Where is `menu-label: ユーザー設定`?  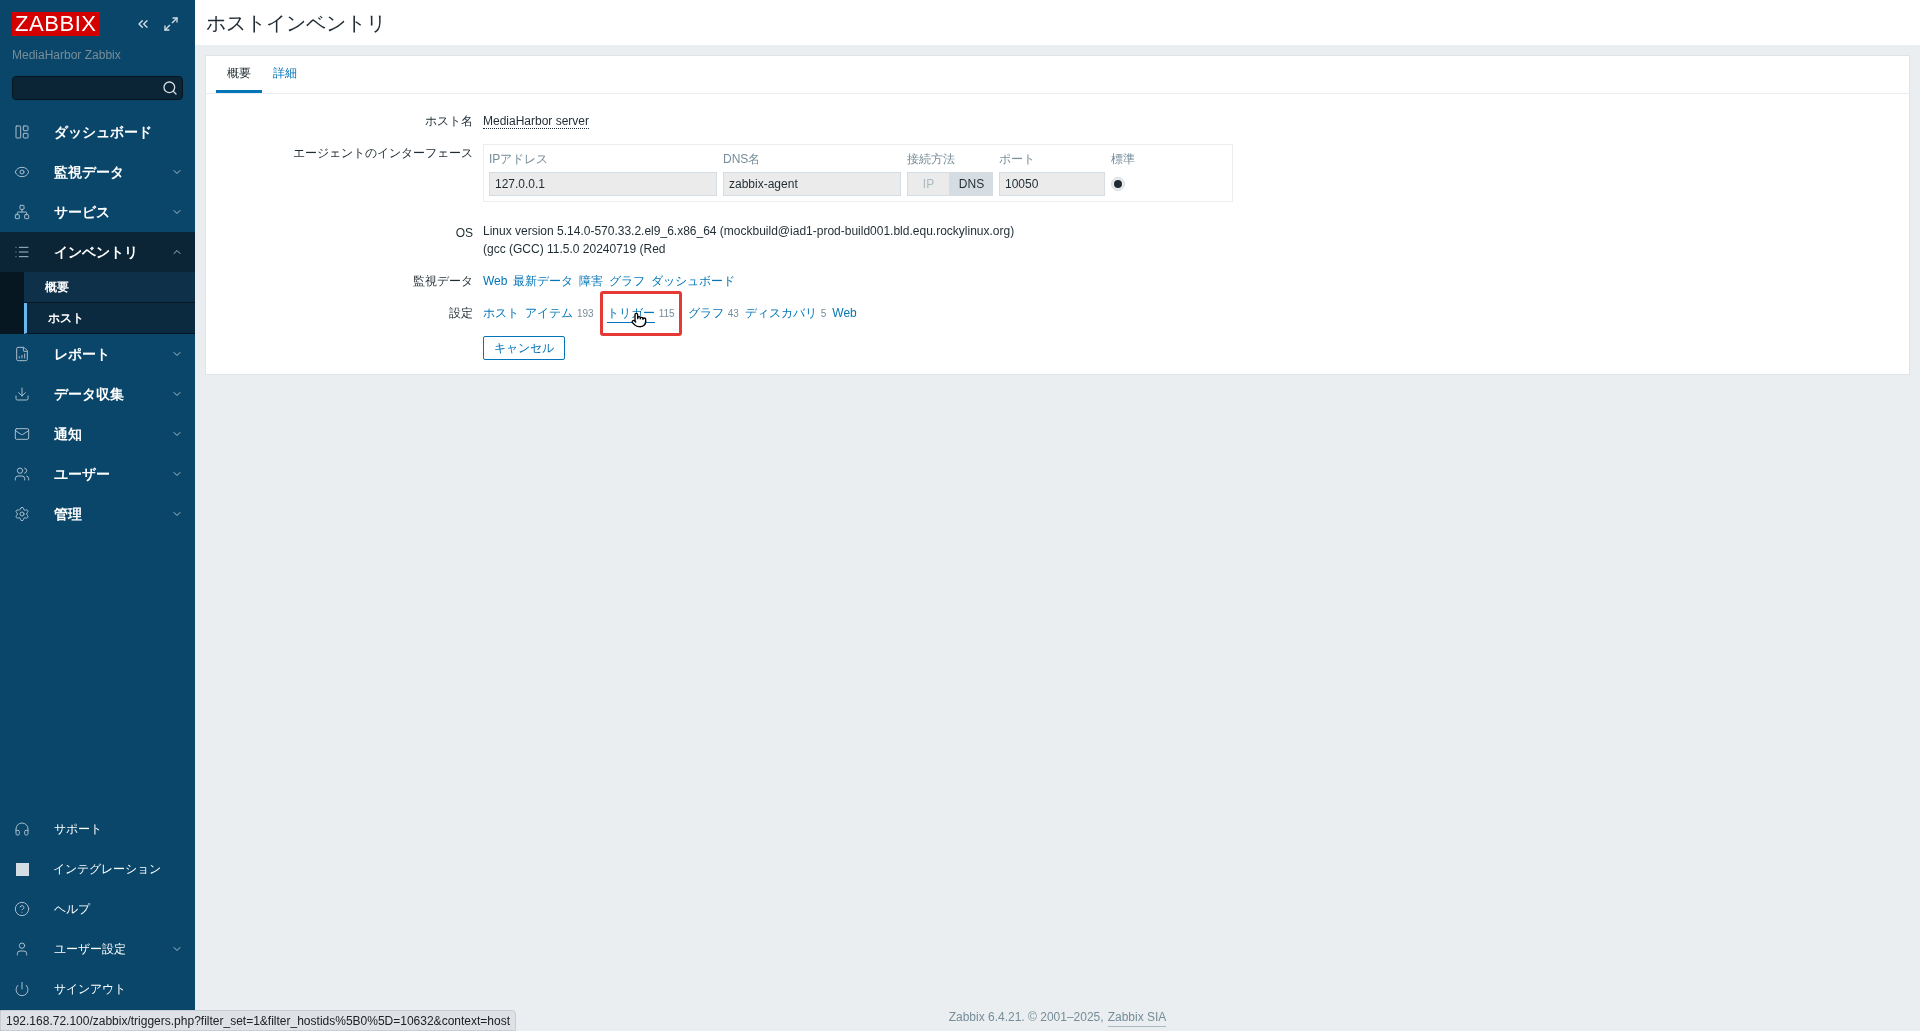
menu-label: ユーザー設定 is located at coordinates (90, 949).